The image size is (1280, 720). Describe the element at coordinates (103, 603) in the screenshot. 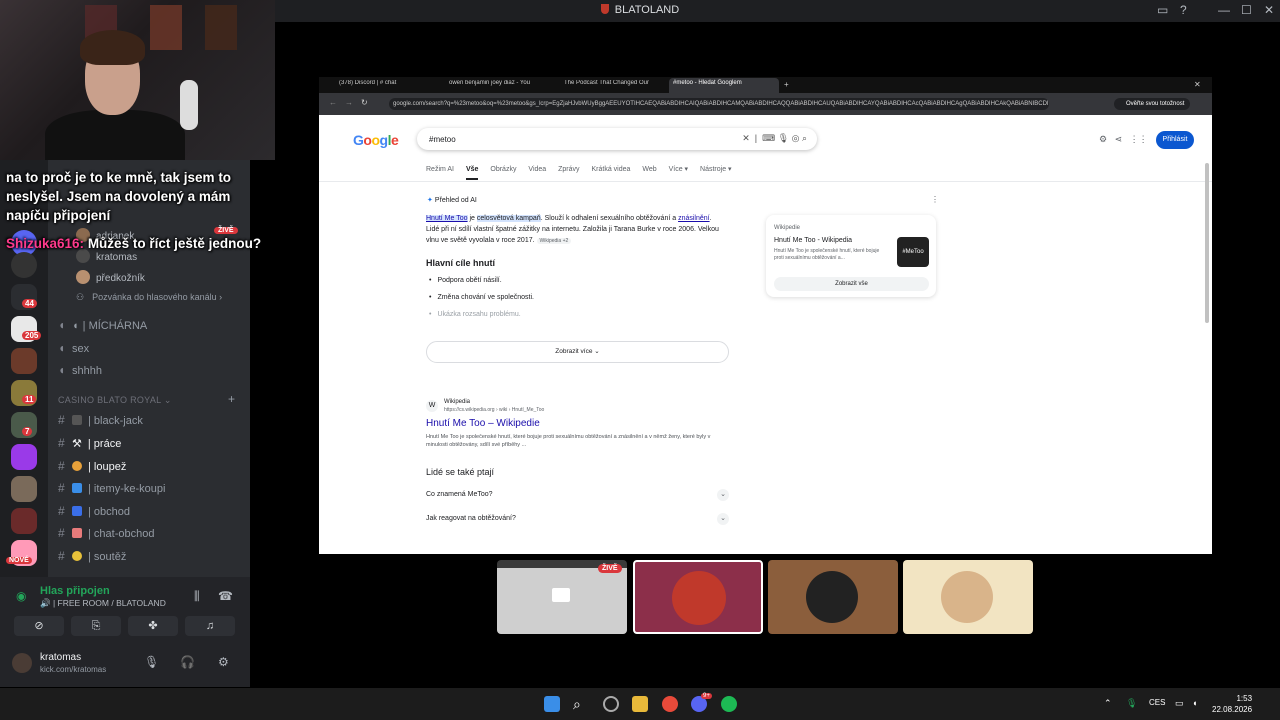

I see `voice-room: 🔊 | FREE ROOM / BLATOLAND` at that location.